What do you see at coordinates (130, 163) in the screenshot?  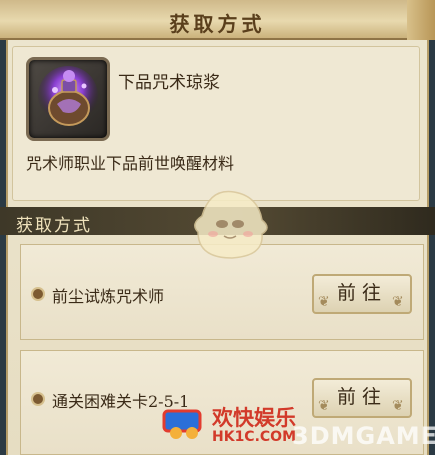 I see `item-description: 咒术师职业下品前世唤醒材料` at bounding box center [130, 163].